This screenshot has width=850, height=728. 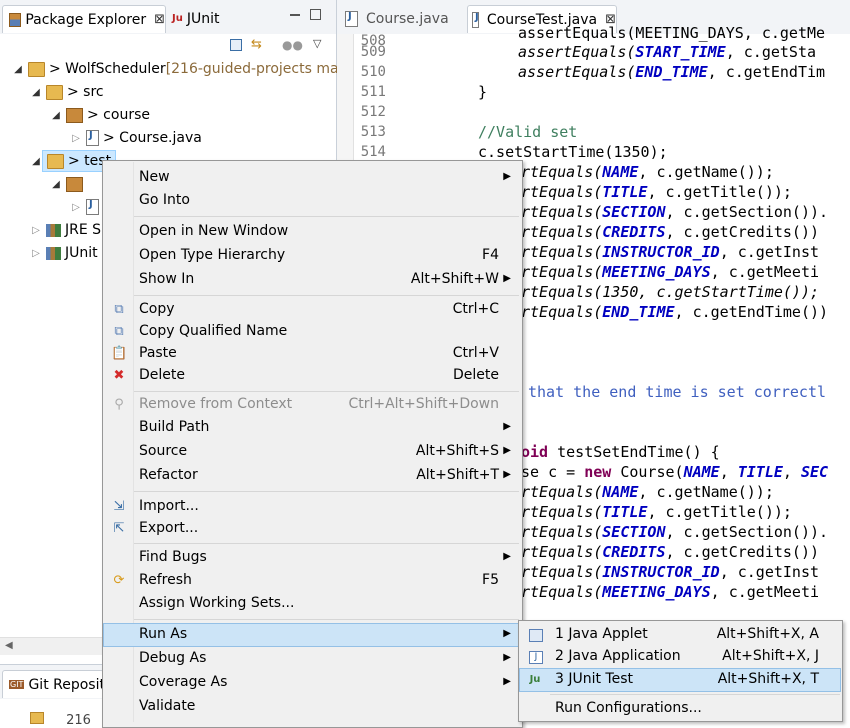 What do you see at coordinates (66, 92) in the screenshot?
I see `tree-item-src: ◢ > src` at bounding box center [66, 92].